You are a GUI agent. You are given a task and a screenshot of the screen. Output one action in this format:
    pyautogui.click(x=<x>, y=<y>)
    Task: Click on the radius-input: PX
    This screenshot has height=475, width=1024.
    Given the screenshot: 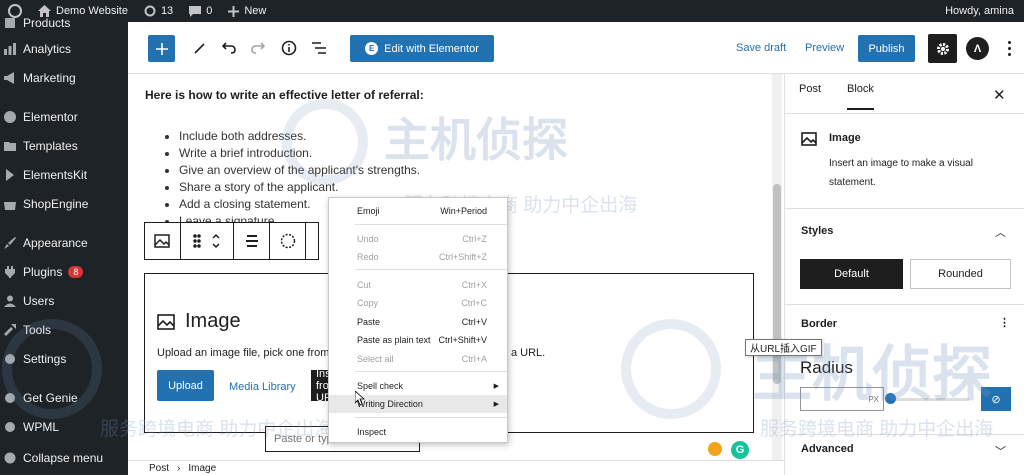 What is the action you would take?
    pyautogui.click(x=842, y=399)
    